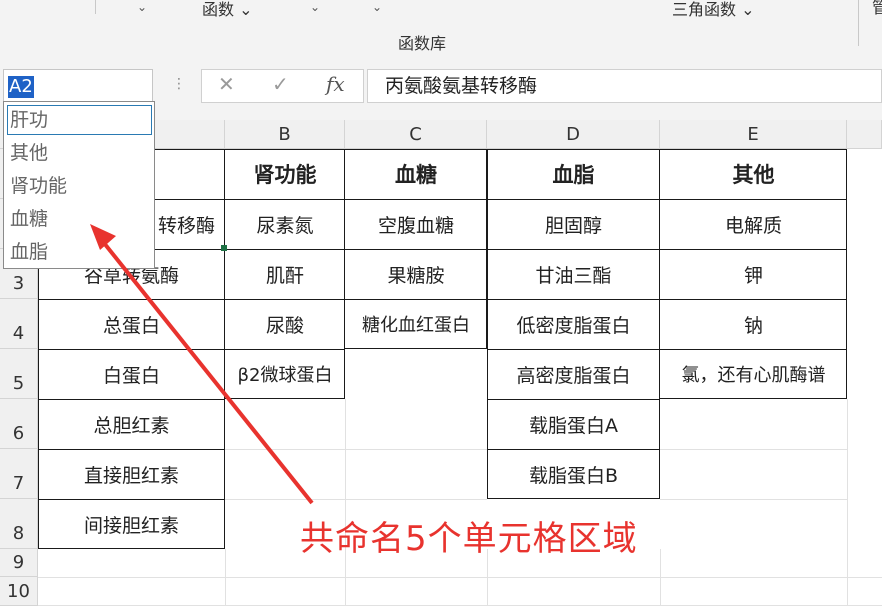 This screenshot has width=882, height=606. Describe the element at coordinates (206, 370) in the screenshot. I see `arrow-shaft` at that location.